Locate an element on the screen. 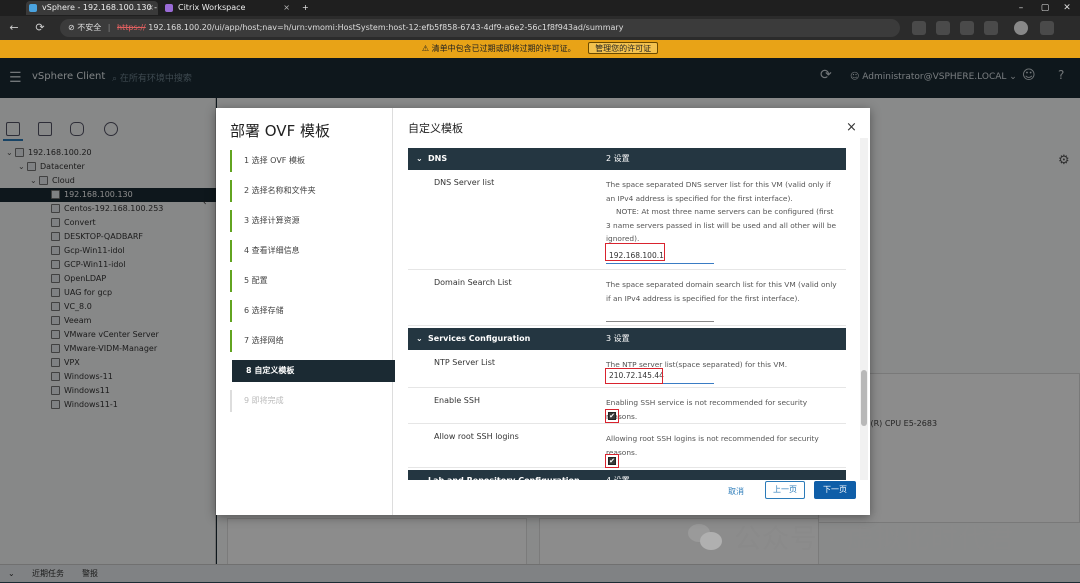 The width and height of the screenshot is (1080, 583). close-icon: × is located at coordinates (851, 127).